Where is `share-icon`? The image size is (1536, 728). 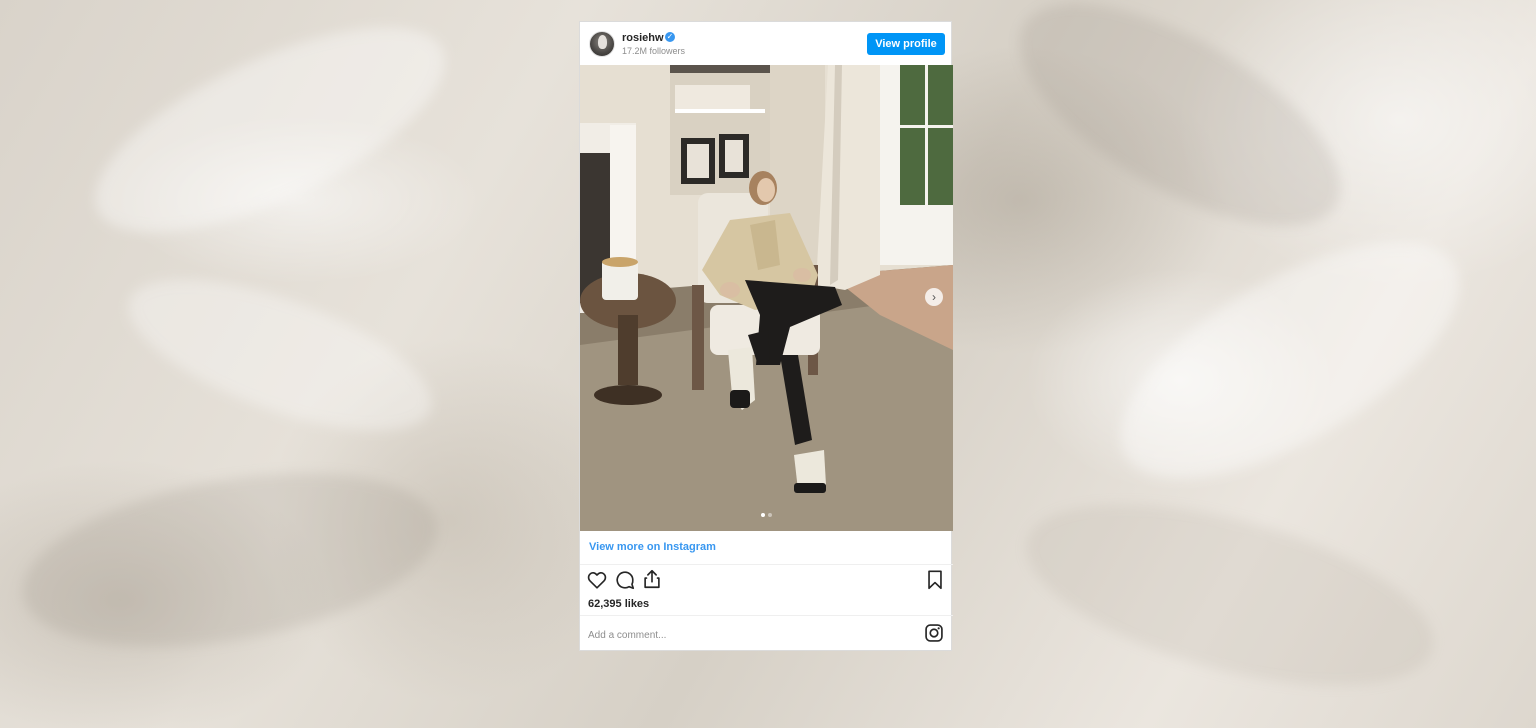
share-icon is located at coordinates (652, 579).